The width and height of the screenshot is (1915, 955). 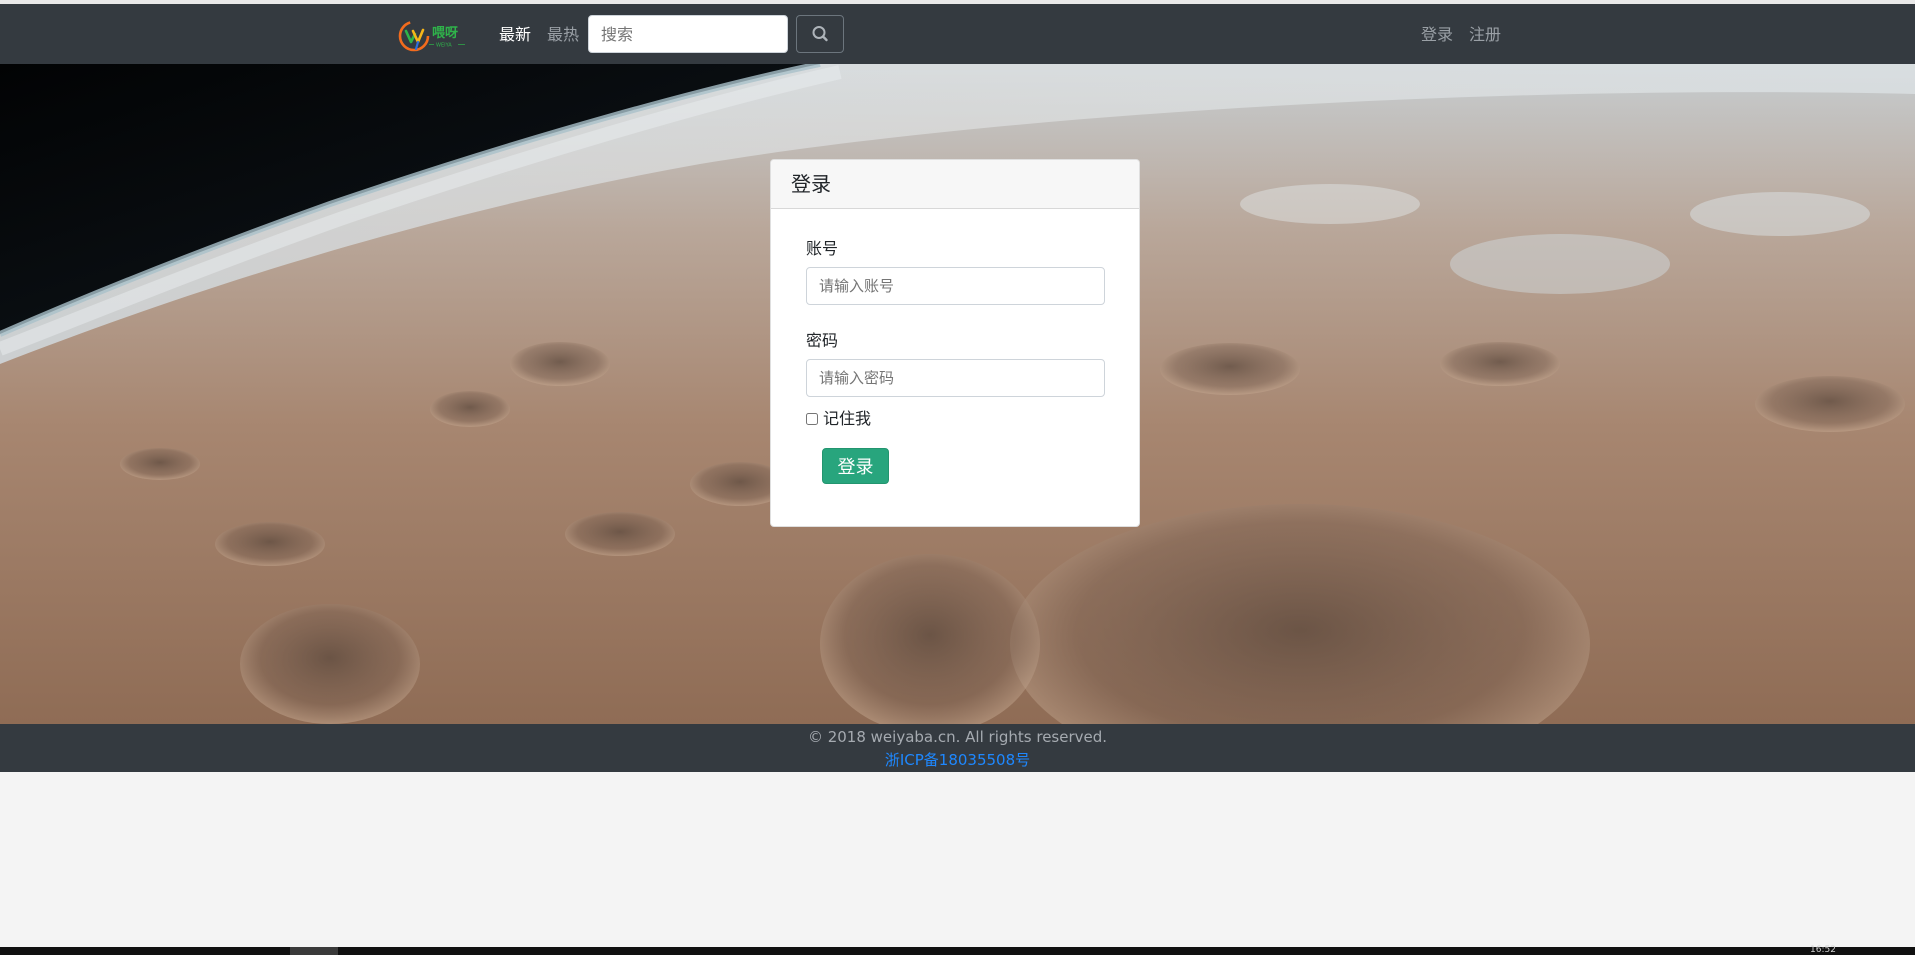 What do you see at coordinates (955, 378) in the screenshot?
I see `password-input` at bounding box center [955, 378].